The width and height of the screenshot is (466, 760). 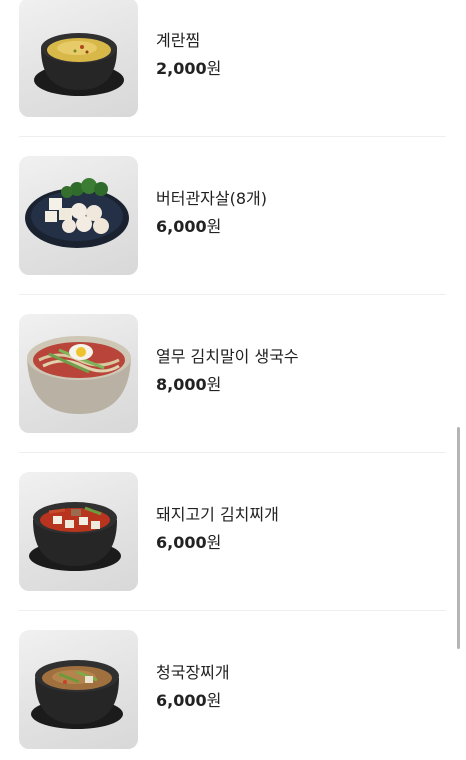 What do you see at coordinates (77, 694) in the screenshot?
I see `cheonggukjang-stew-dish-icon` at bounding box center [77, 694].